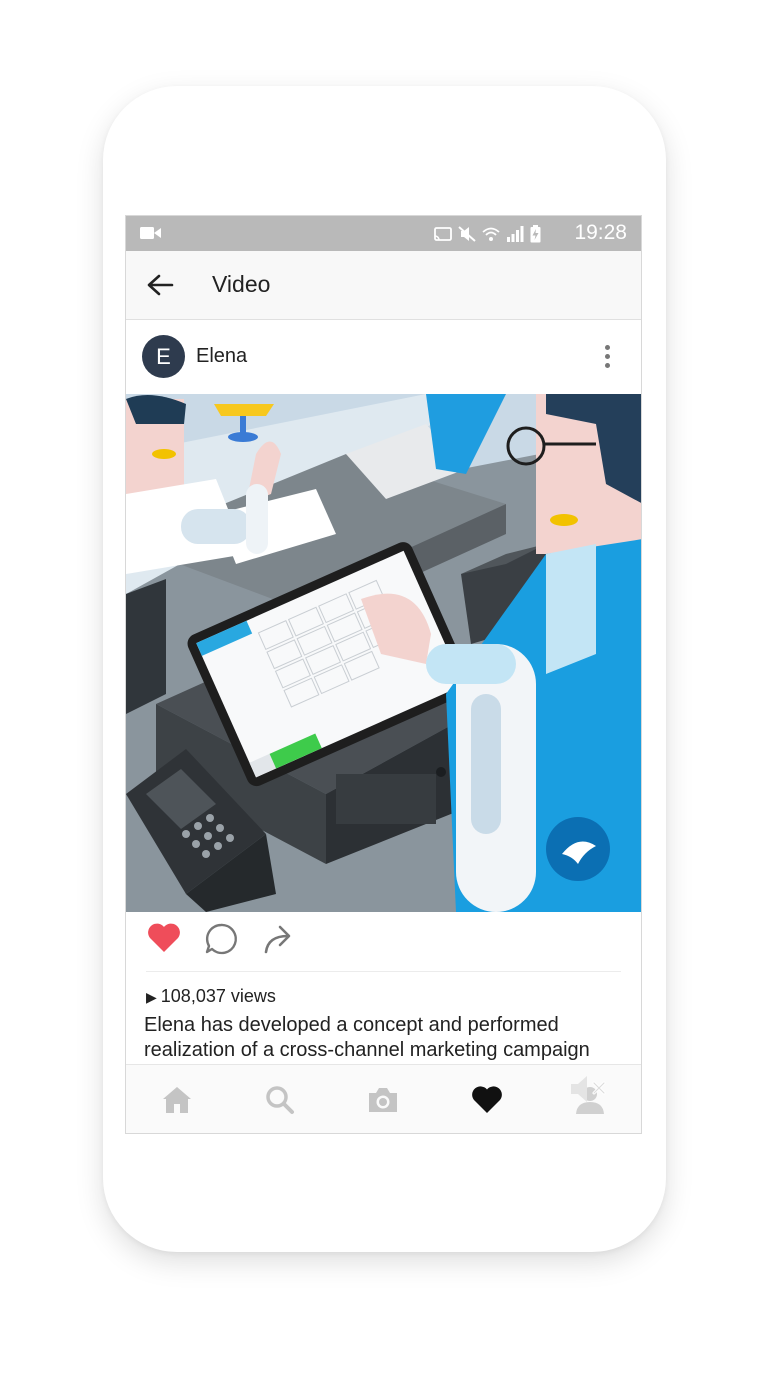 This screenshot has width=774, height=1376. What do you see at coordinates (443, 234) in the screenshot?
I see `cast-icon` at bounding box center [443, 234].